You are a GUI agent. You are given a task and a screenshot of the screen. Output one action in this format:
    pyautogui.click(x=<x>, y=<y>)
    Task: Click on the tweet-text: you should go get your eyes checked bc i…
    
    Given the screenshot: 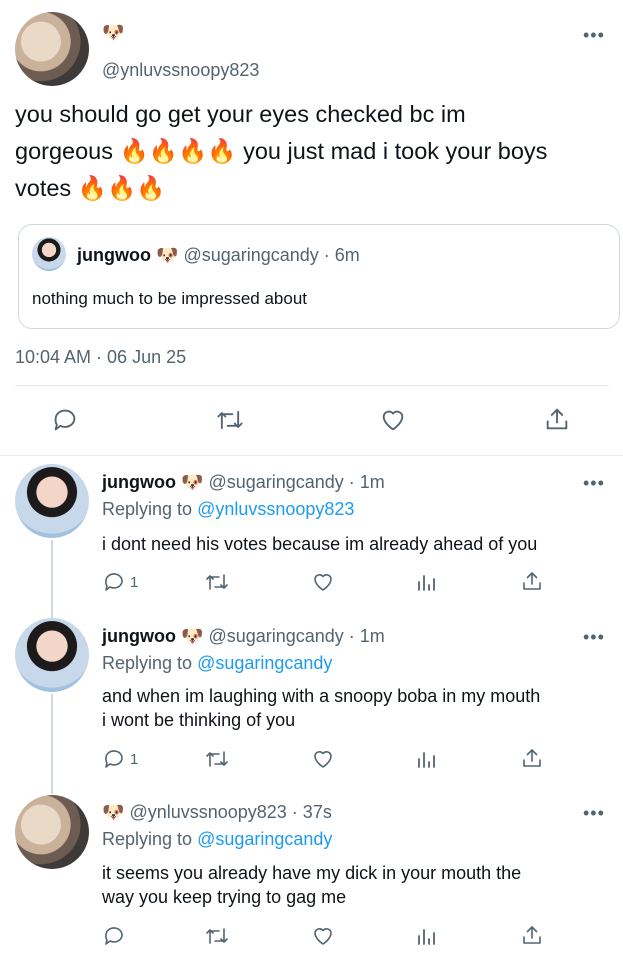 What is the action you would take?
    pyautogui.click(x=315, y=151)
    